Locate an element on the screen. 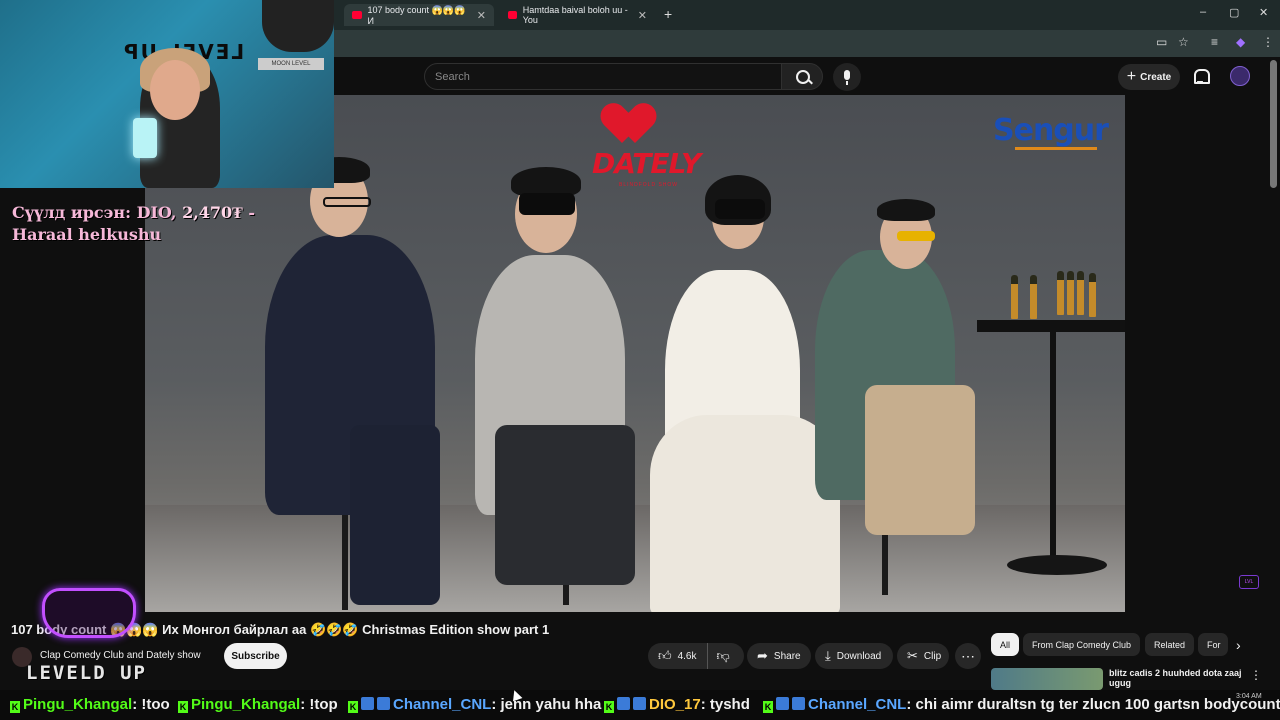 This screenshot has width=1280, height=720. tab-label: 107 body count 😱😱😱 И is located at coordinates (416, 15).